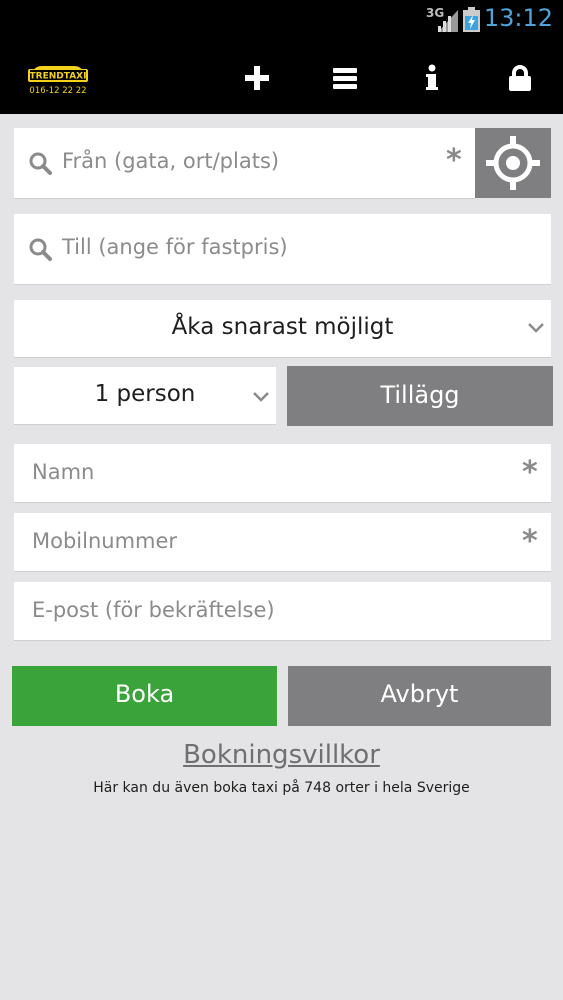 This screenshot has width=563, height=1000. Describe the element at coordinates (281, 755) in the screenshot. I see `terms-link: Bokningsvillkor` at that location.